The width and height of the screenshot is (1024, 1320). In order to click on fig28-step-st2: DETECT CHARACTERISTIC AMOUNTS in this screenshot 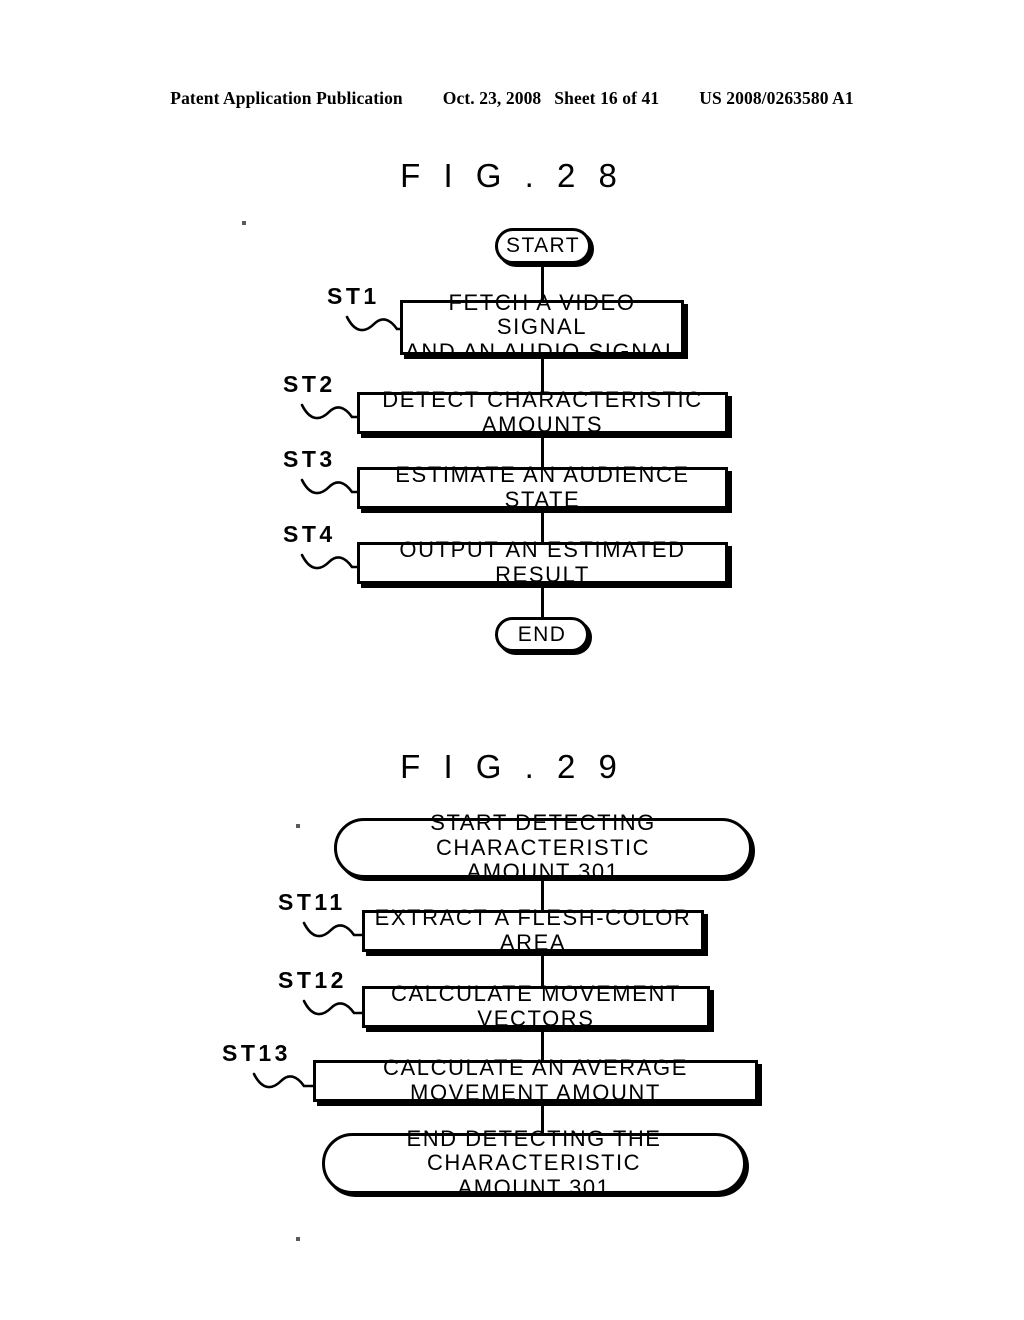, I will do `click(542, 412)`.